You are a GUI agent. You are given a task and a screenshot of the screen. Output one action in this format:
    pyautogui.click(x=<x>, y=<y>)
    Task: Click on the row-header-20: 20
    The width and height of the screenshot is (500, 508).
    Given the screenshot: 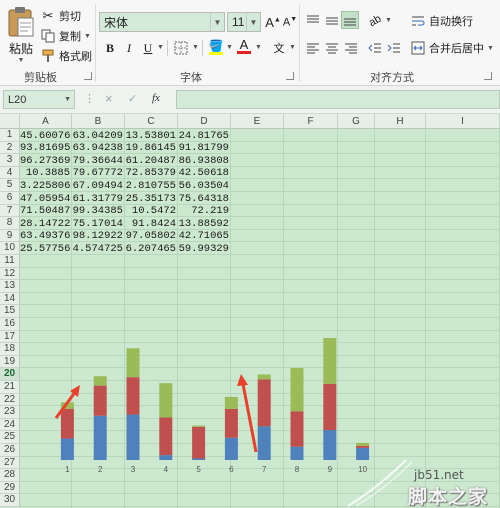 What is the action you would take?
    pyautogui.click(x=10, y=374)
    